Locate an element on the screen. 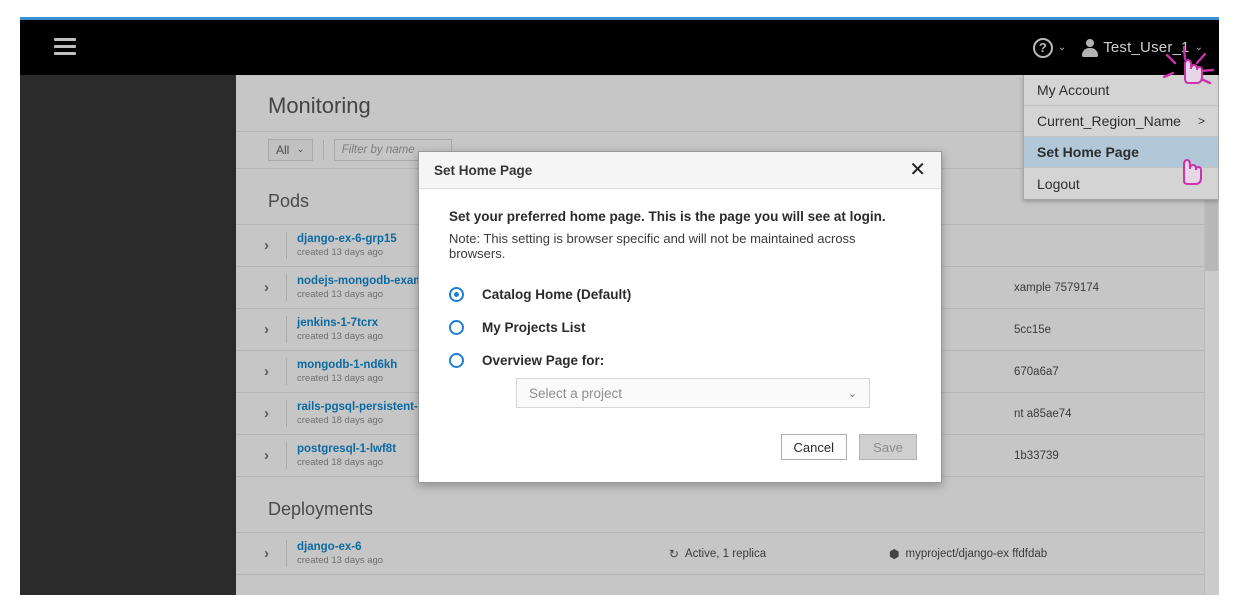 This screenshot has width=1239, height=614. menu-item-set-home-page: Set Home Page is located at coordinates (1121, 152).